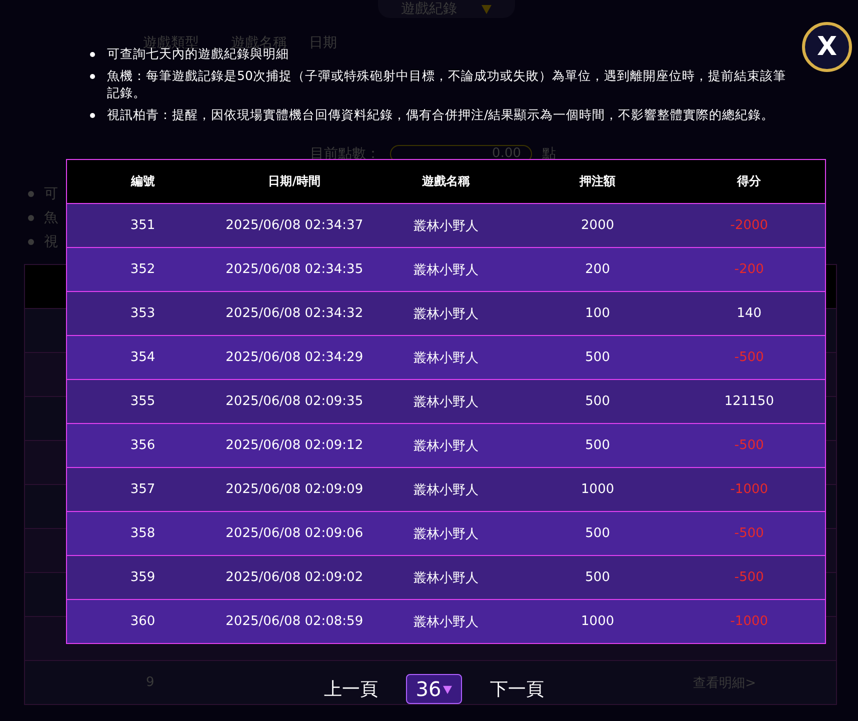  Describe the element at coordinates (294, 357) in the screenshot. I see `table-cell-text: 2025/06/08 02:34:29` at that location.